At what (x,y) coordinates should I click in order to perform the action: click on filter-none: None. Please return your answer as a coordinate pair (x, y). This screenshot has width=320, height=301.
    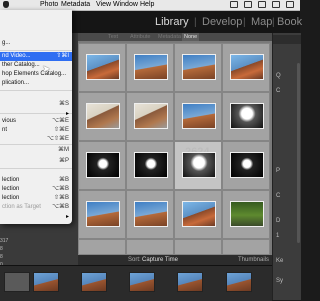
    Looking at the image, I should click on (191, 37).